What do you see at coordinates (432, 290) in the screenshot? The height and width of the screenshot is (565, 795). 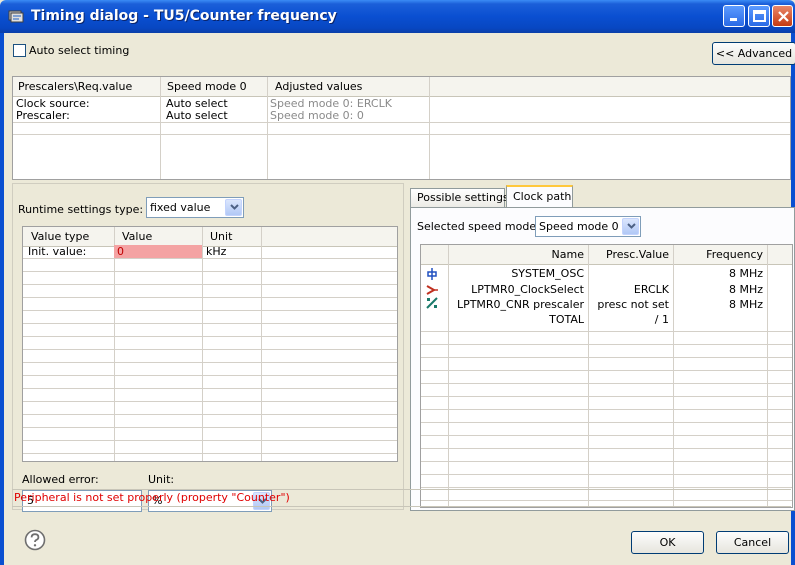 I see `clock-select-icon` at bounding box center [432, 290].